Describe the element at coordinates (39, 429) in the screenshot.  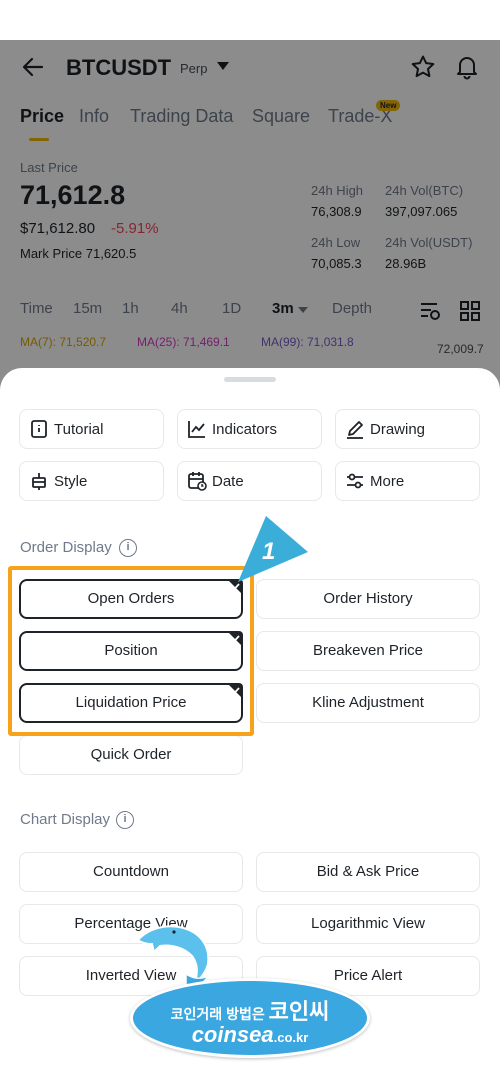
I see `book-icon` at that location.